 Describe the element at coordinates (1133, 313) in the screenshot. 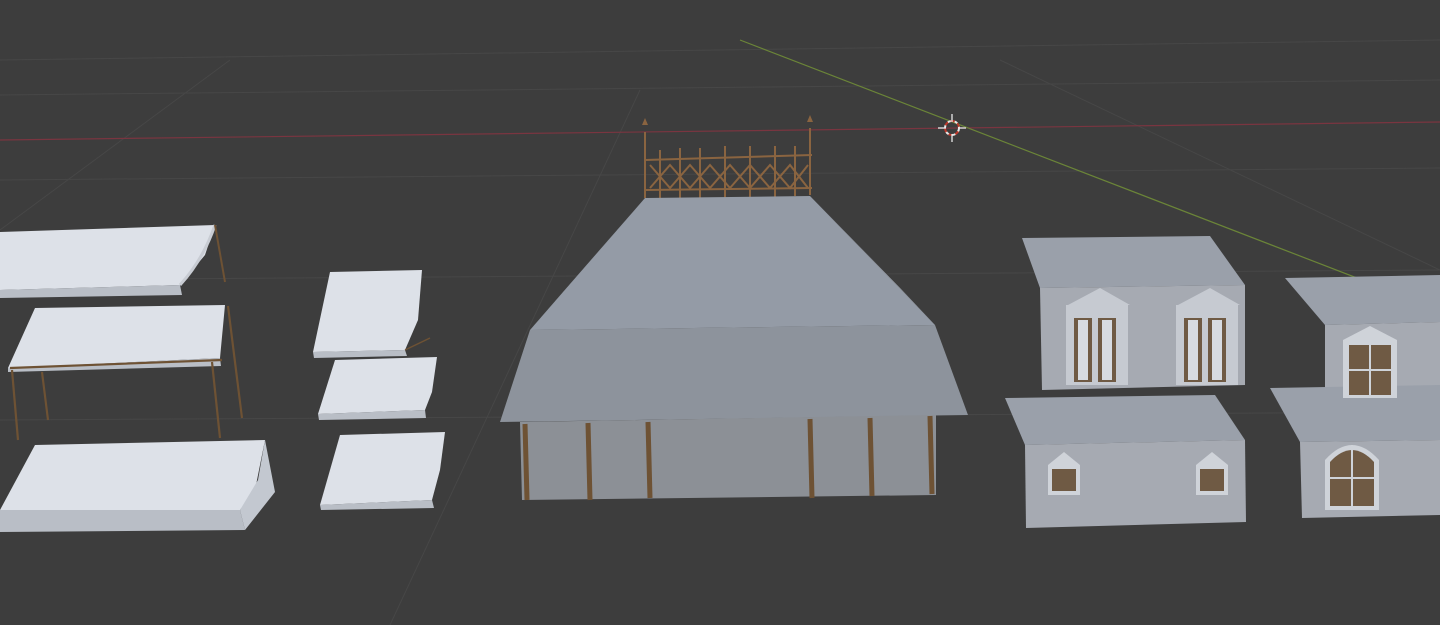

I see `dormer-roof-double` at that location.